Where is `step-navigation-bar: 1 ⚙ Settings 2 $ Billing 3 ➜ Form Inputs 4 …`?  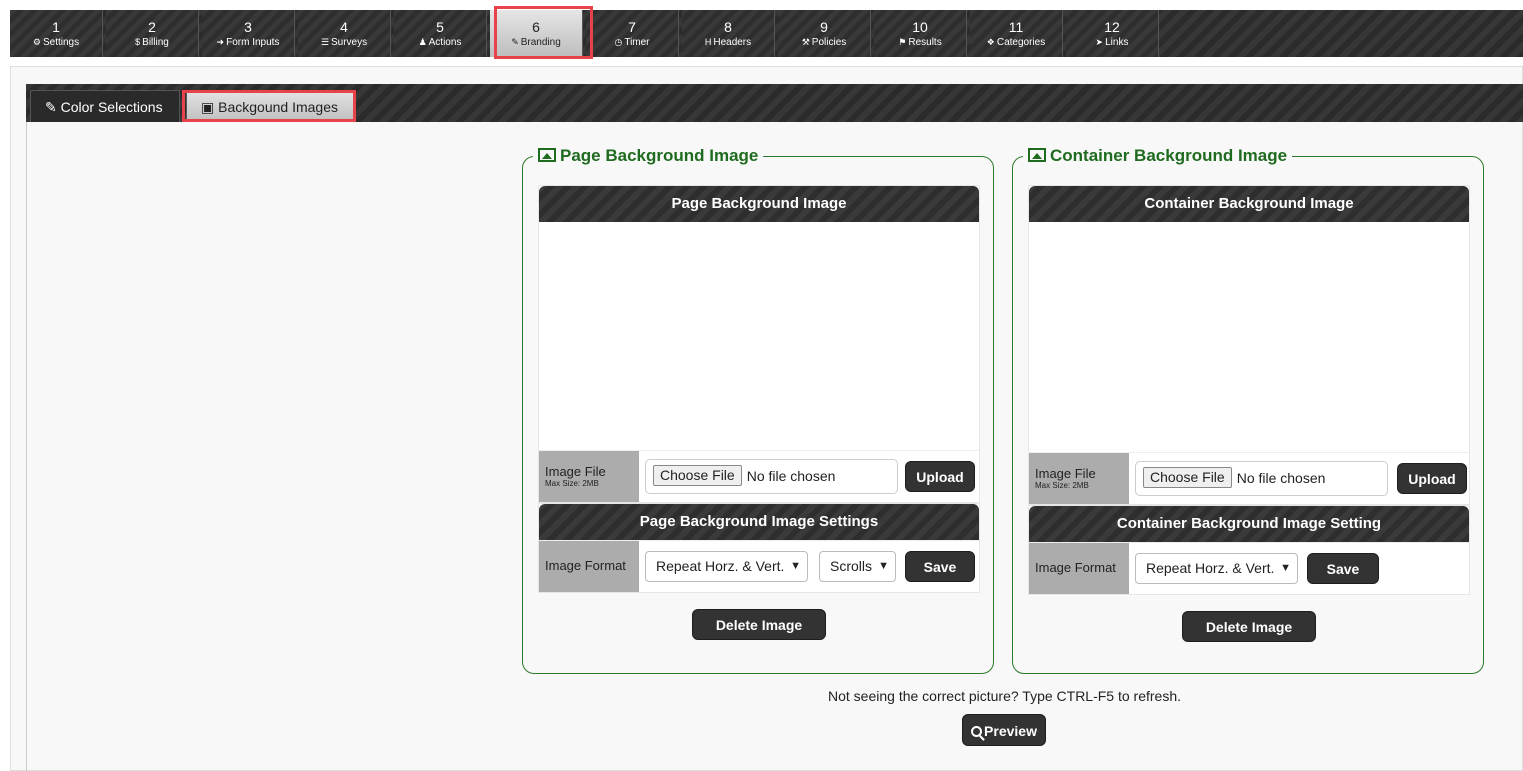 step-navigation-bar: 1 ⚙ Settings 2 $ Billing 3 ➜ Form Inputs 4 … is located at coordinates (766, 33).